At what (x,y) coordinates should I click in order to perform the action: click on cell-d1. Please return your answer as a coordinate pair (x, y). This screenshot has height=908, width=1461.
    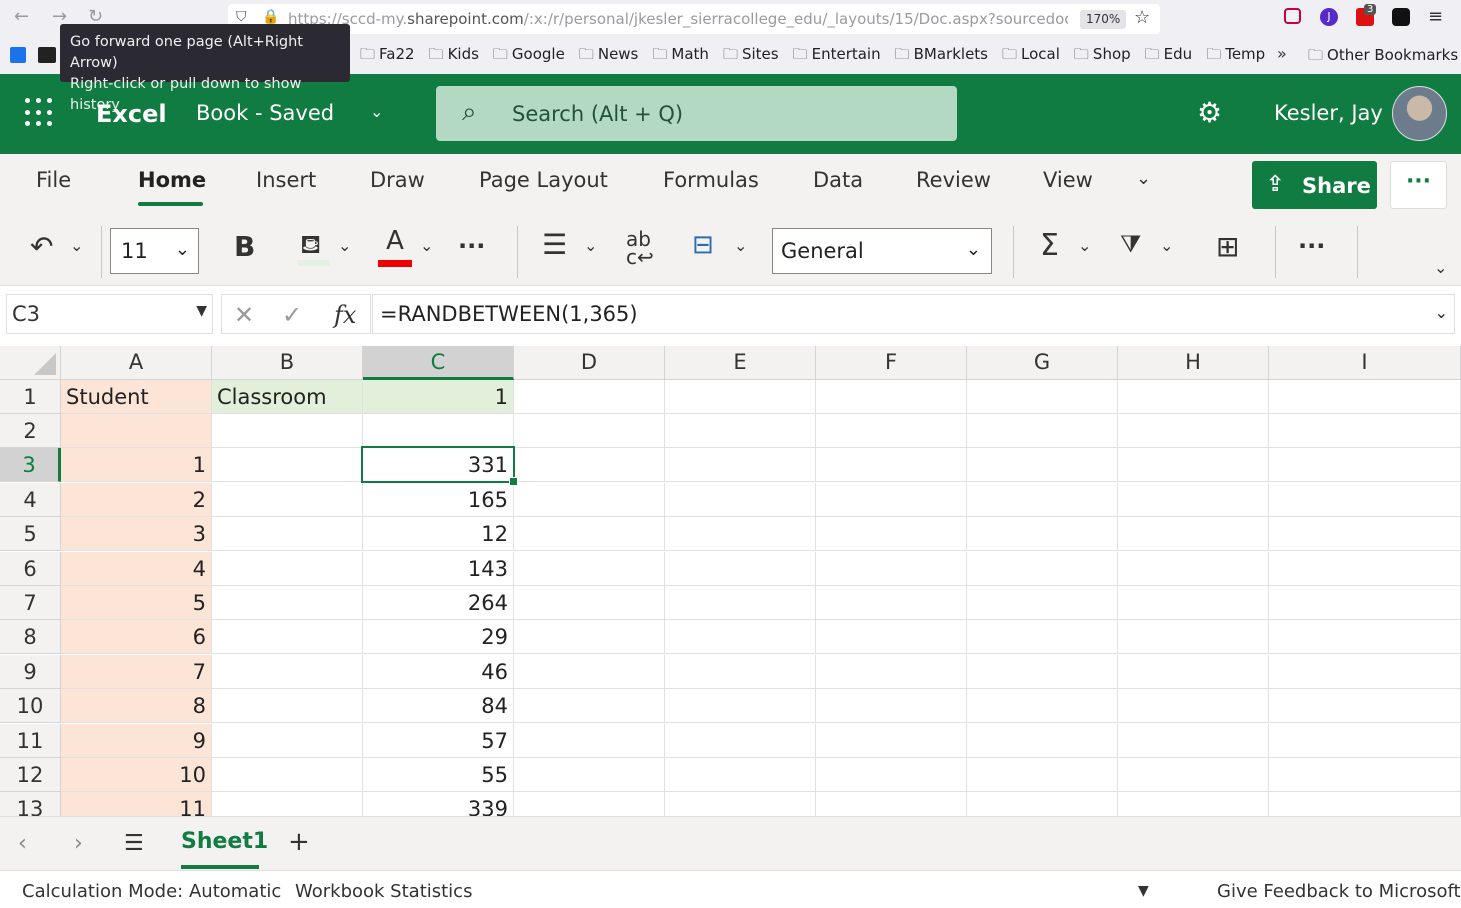
    Looking at the image, I should click on (589, 397).